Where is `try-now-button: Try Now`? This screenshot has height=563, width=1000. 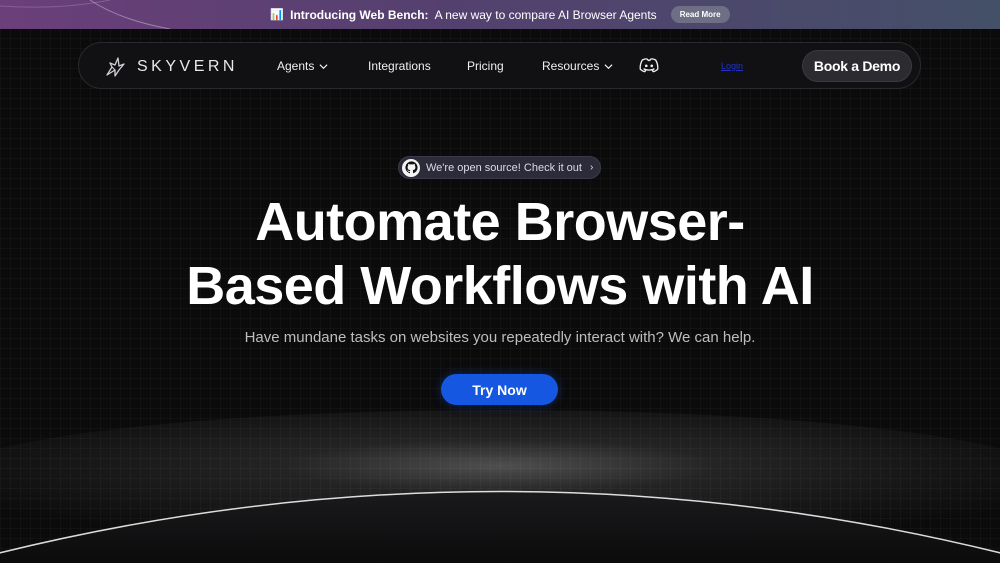
try-now-button: Try Now is located at coordinates (499, 389).